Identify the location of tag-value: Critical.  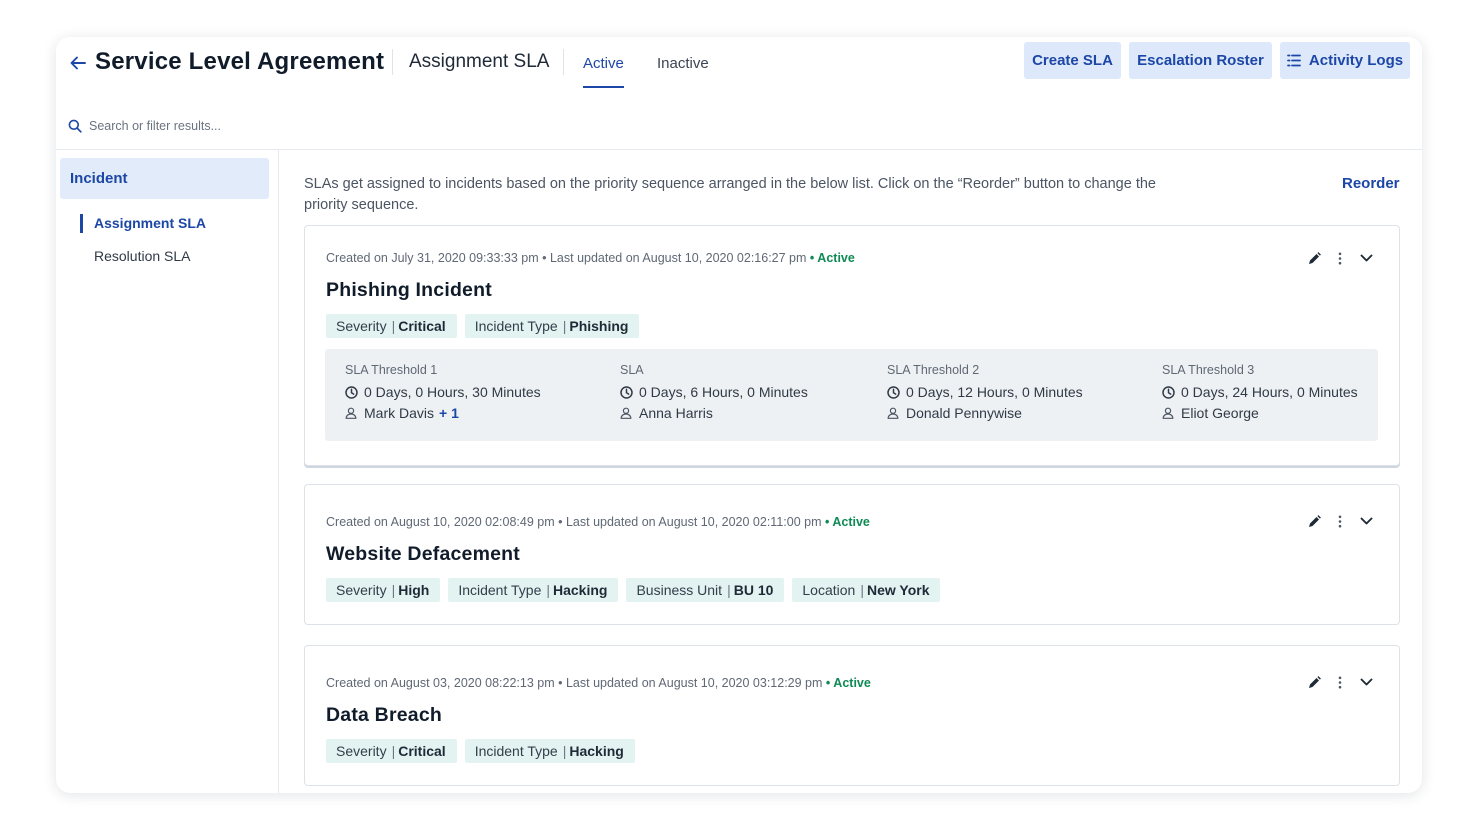
(422, 751).